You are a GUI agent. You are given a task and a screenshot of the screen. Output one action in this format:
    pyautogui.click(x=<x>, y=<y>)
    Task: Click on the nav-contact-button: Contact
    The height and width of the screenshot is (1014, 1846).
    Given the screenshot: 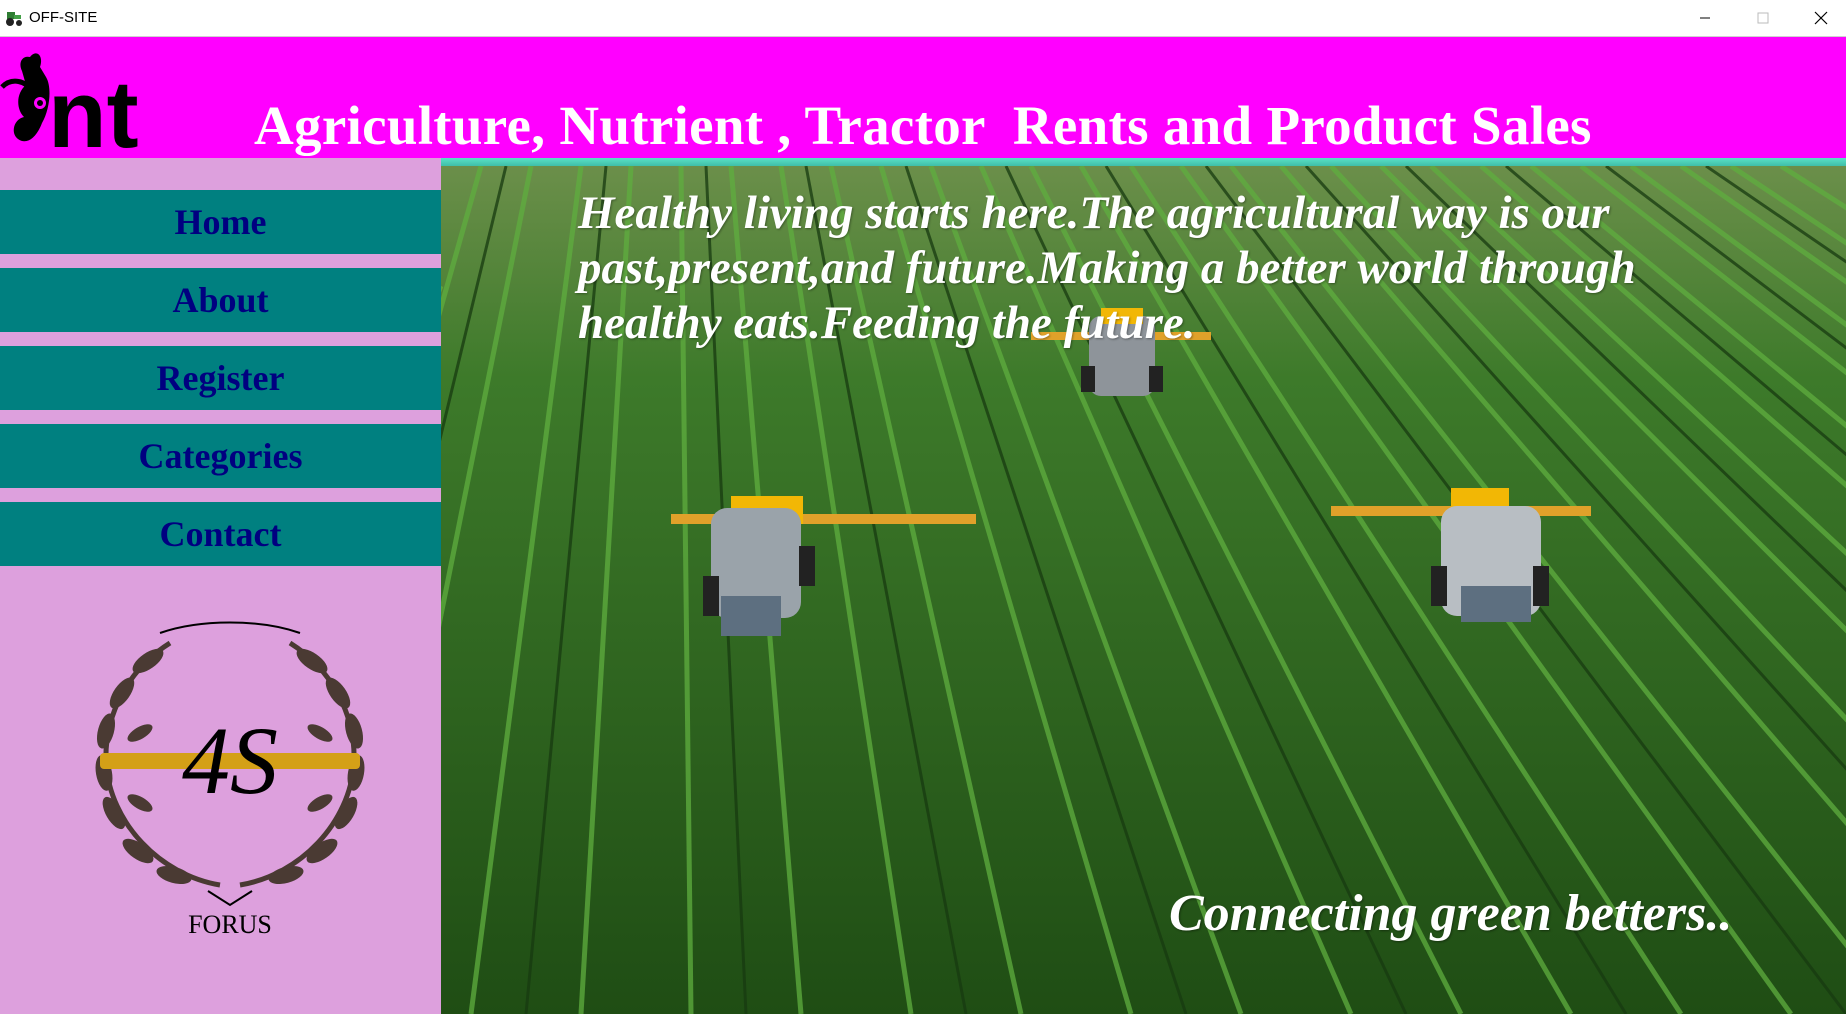 What is the action you would take?
    pyautogui.click(x=220, y=534)
    